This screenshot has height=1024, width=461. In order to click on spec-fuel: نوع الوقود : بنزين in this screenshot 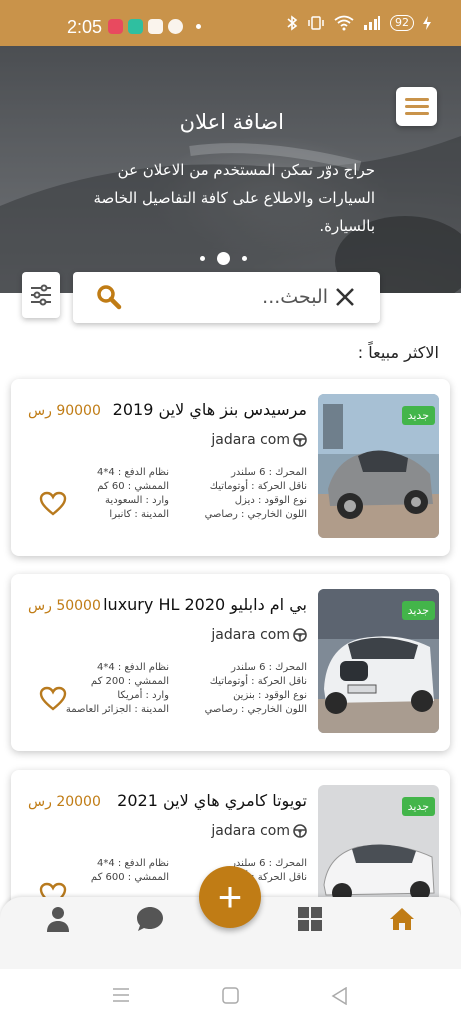, I will do `click(270, 695)`.